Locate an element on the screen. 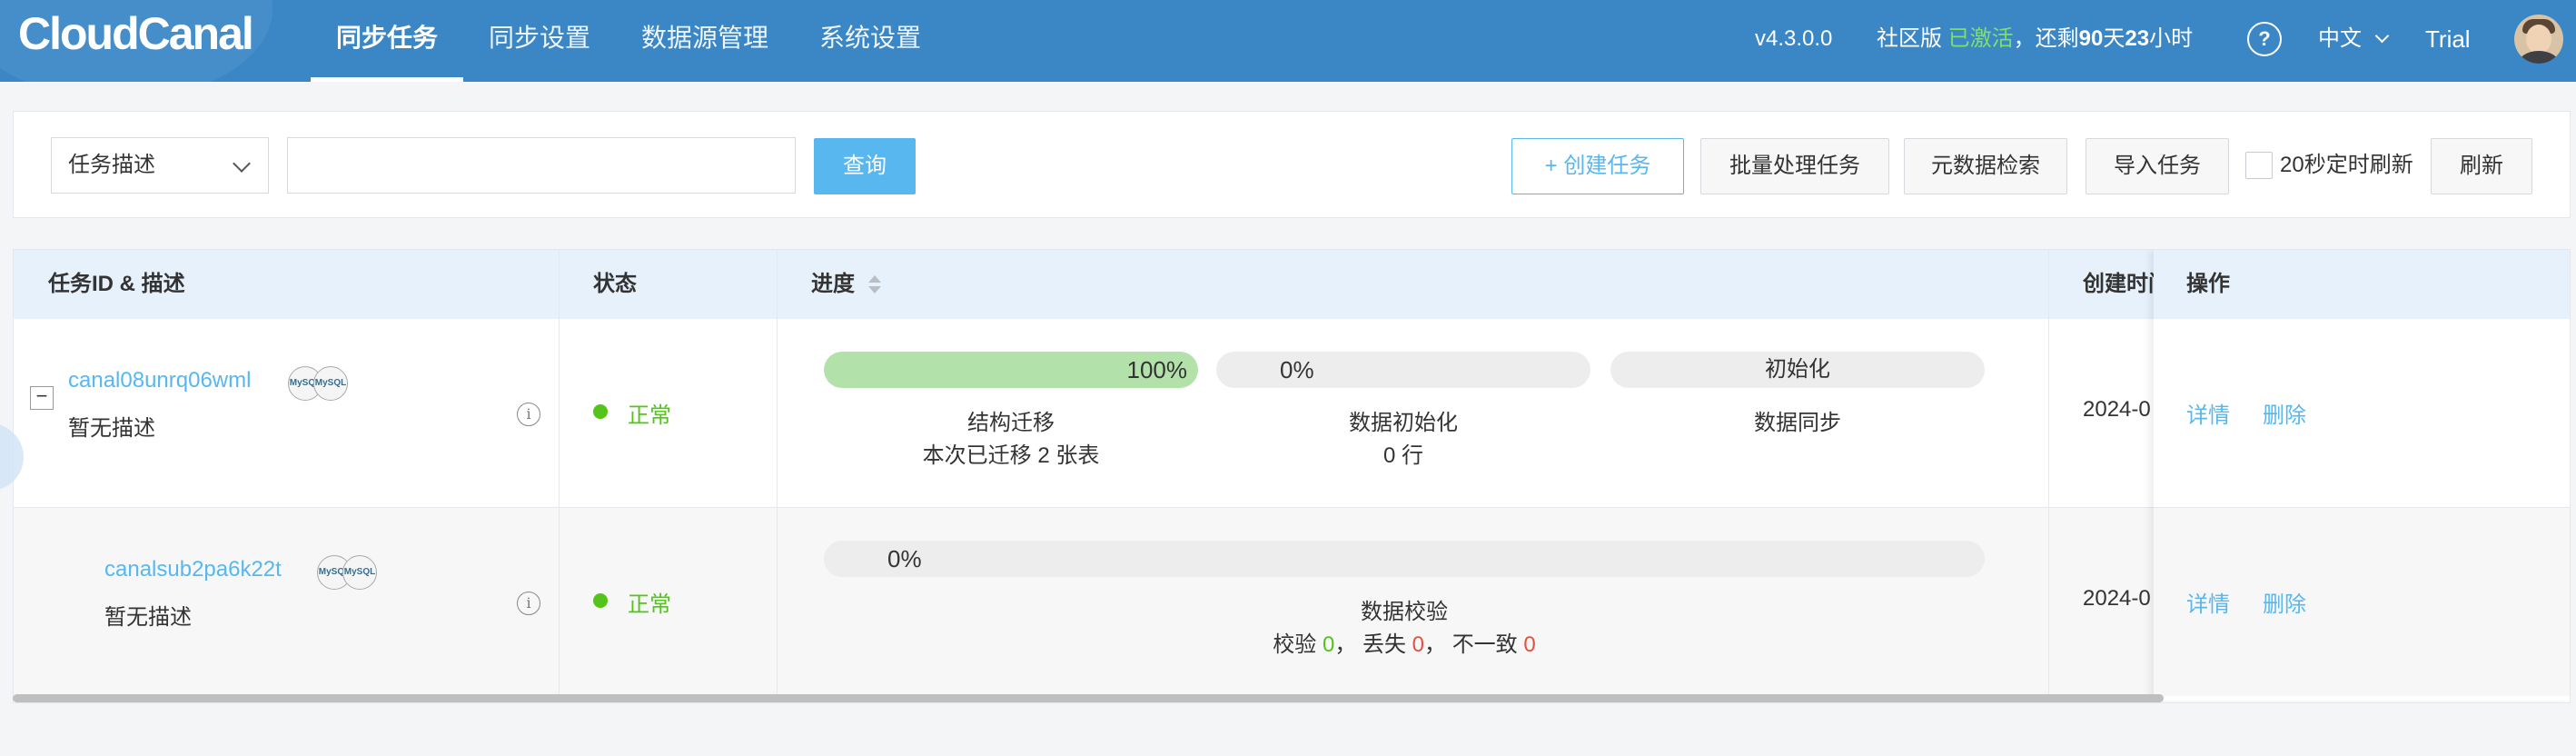 The image size is (2576, 756). metadata-search-button: 元数据检索 is located at coordinates (1985, 166).